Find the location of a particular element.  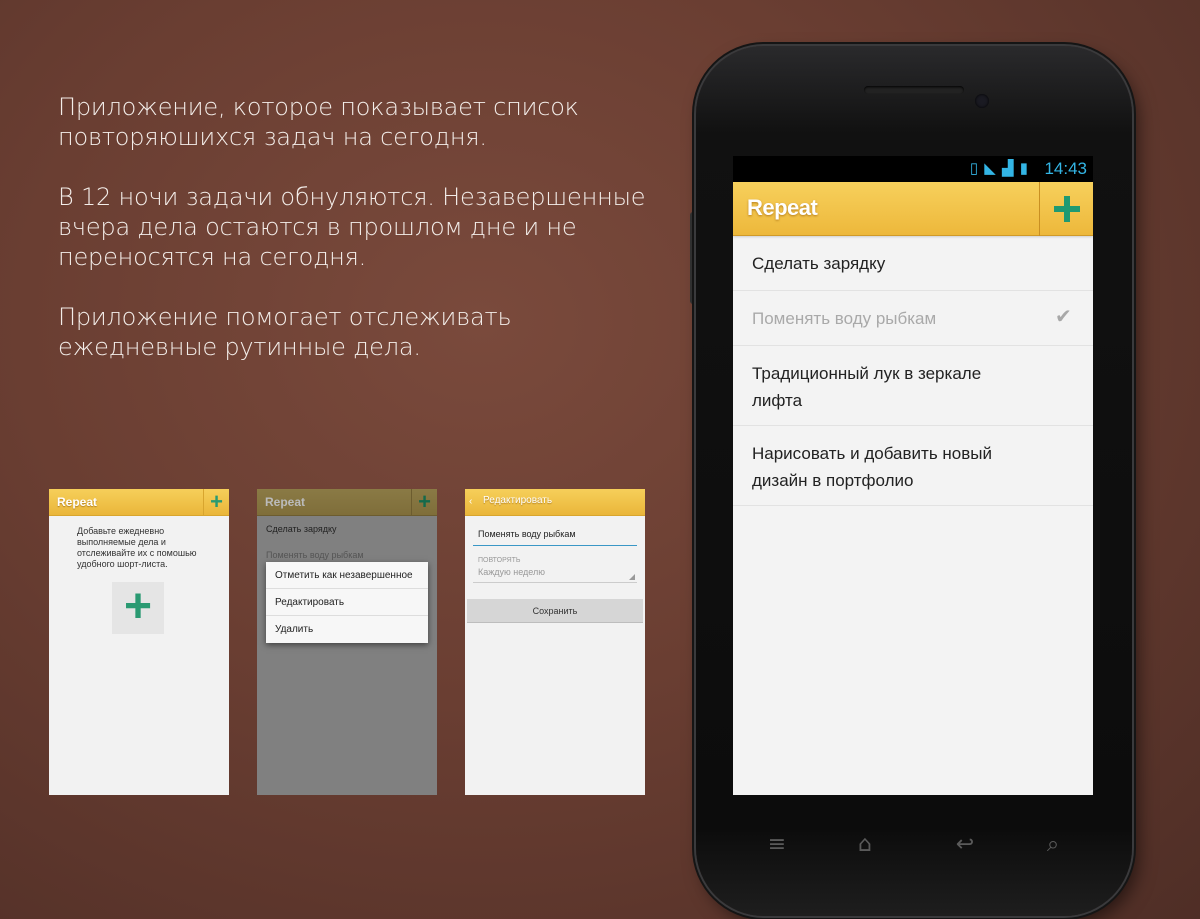

task-item-done: Поменять воду рыбкам ✔ is located at coordinates (913, 318).